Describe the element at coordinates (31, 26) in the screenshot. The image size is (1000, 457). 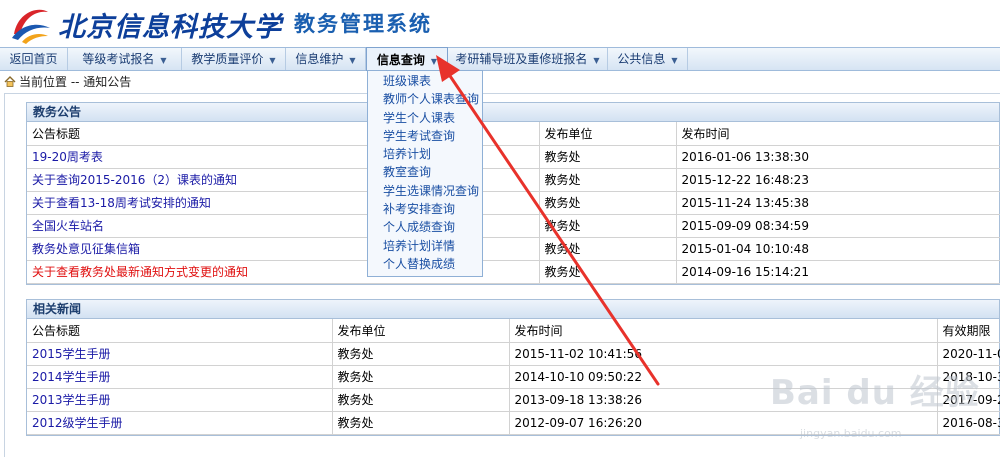
I see `university-logo-icon` at that location.